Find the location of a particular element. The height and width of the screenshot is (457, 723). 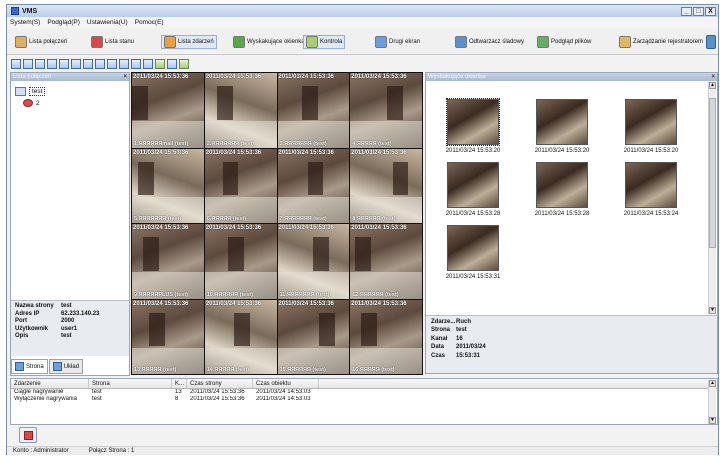

col-object-time: Czas obiektu is located at coordinates (286, 383).